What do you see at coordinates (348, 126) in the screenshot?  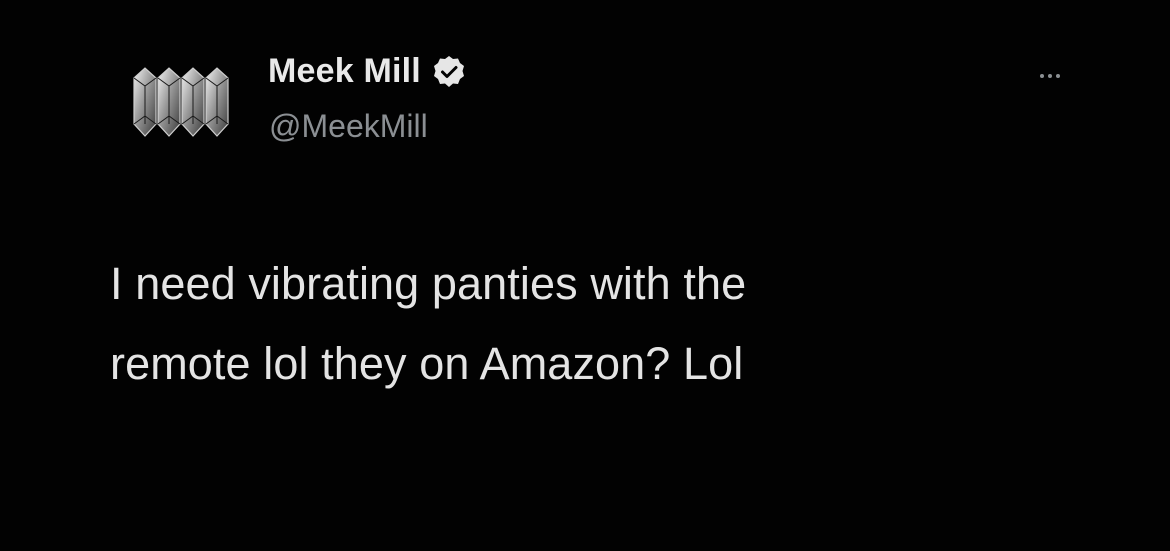 I see `author-handle: @MeekMill` at bounding box center [348, 126].